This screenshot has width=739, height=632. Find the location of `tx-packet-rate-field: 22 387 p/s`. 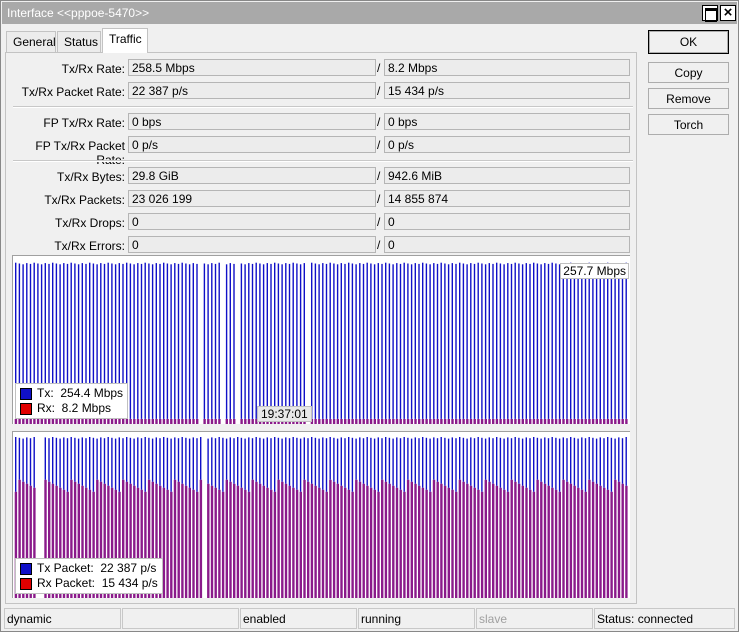

tx-packet-rate-field: 22 387 p/s is located at coordinates (252, 90).